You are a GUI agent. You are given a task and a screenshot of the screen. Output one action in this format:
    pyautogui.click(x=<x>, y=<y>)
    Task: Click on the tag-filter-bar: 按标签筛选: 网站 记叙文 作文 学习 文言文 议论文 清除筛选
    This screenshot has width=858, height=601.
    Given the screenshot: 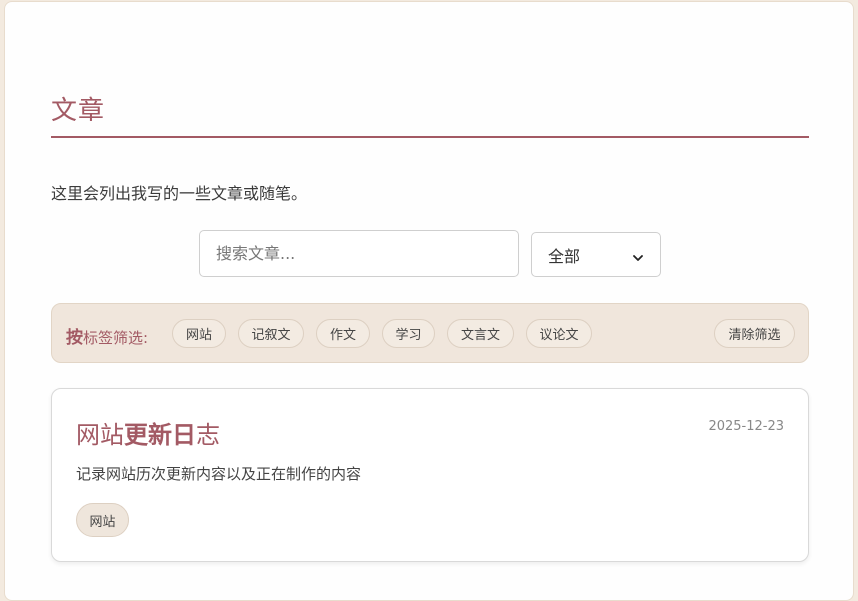 What is the action you would take?
    pyautogui.click(x=430, y=333)
    